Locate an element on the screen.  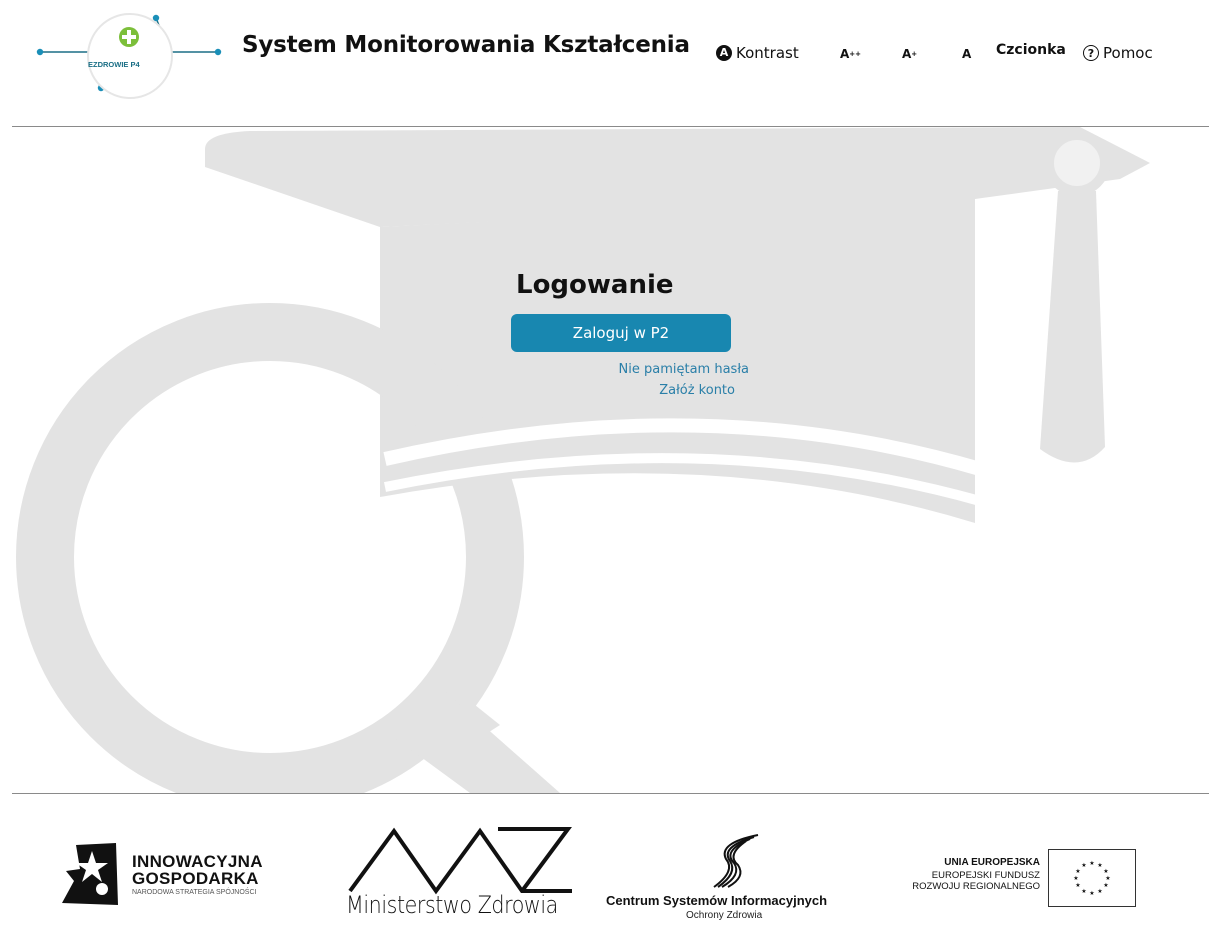
ue-line1: UNIA EUROPEJSKA is located at coordinates (992, 862).